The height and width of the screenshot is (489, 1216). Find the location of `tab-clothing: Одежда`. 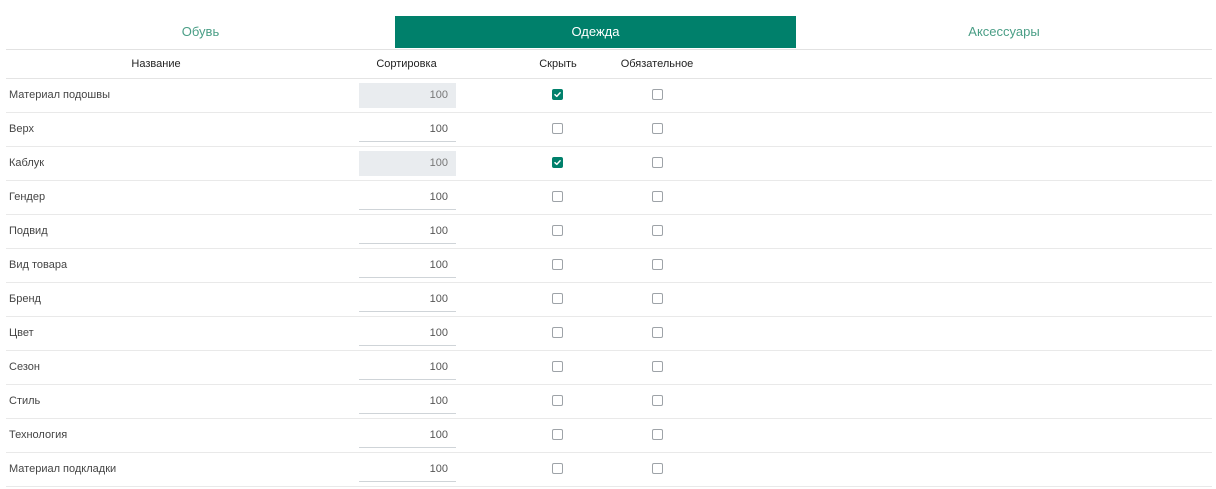

tab-clothing: Одежда is located at coordinates (595, 32).